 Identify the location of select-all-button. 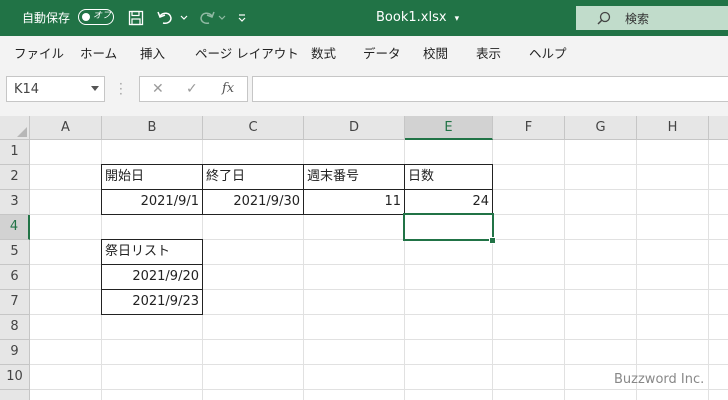
(15, 128).